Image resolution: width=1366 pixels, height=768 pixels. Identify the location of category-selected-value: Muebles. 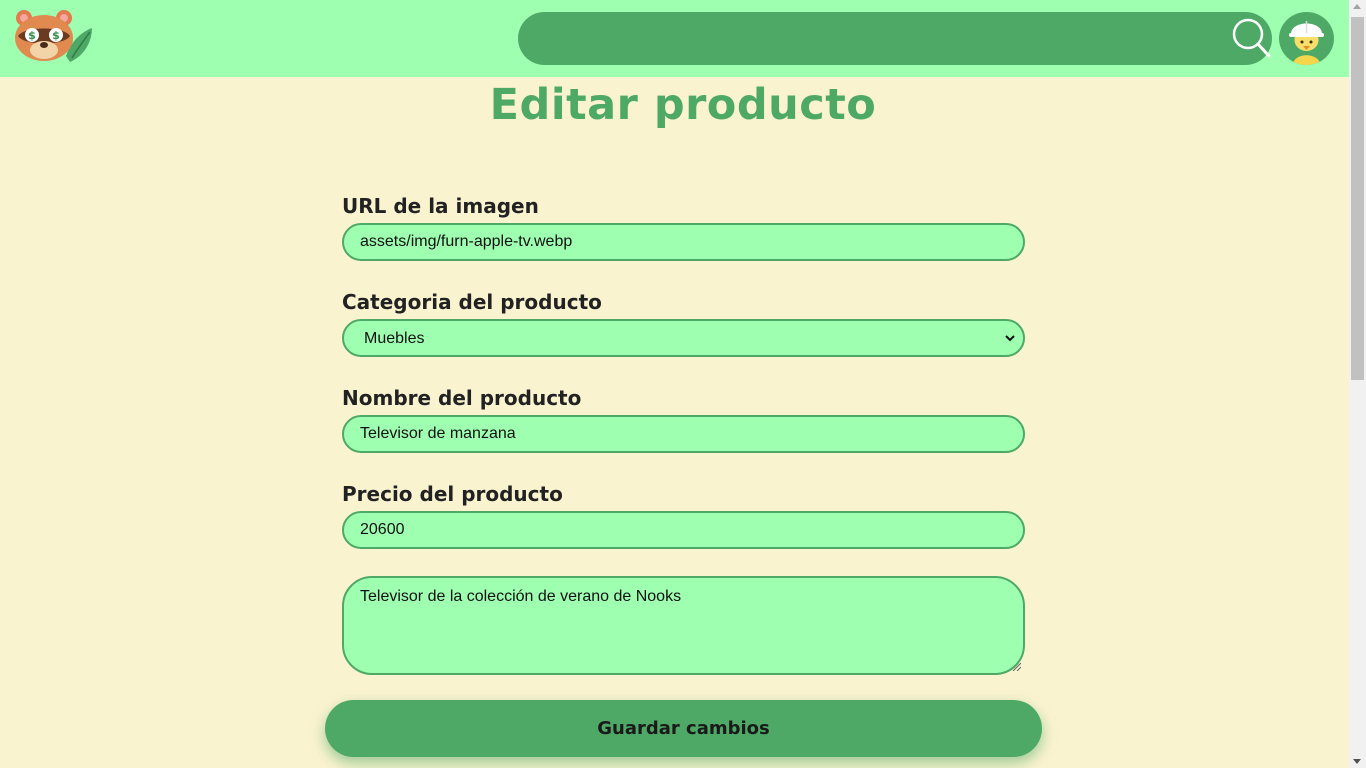
(394, 338).